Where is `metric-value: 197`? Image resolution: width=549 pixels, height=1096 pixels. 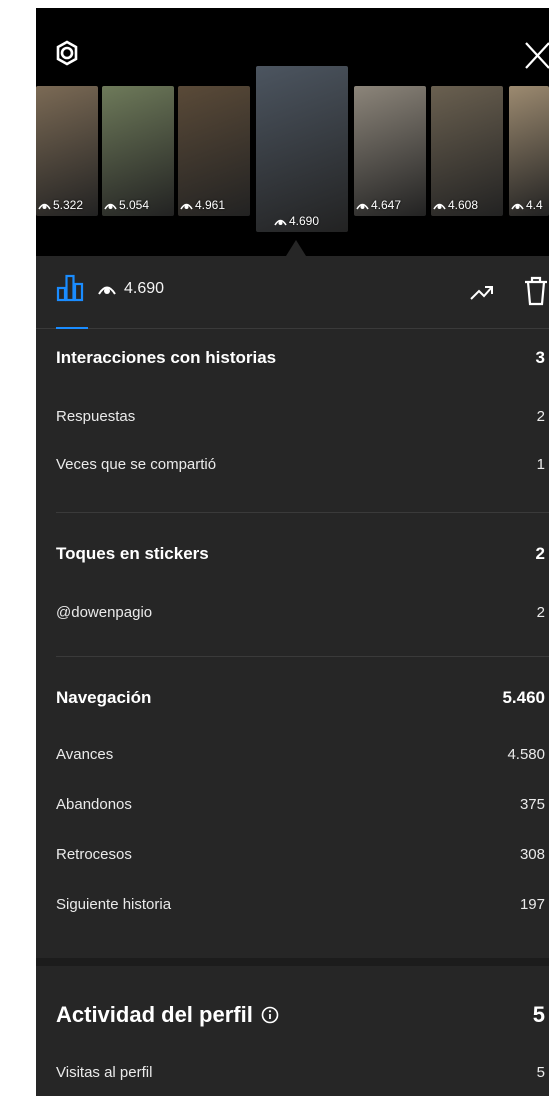 metric-value: 197 is located at coordinates (532, 904).